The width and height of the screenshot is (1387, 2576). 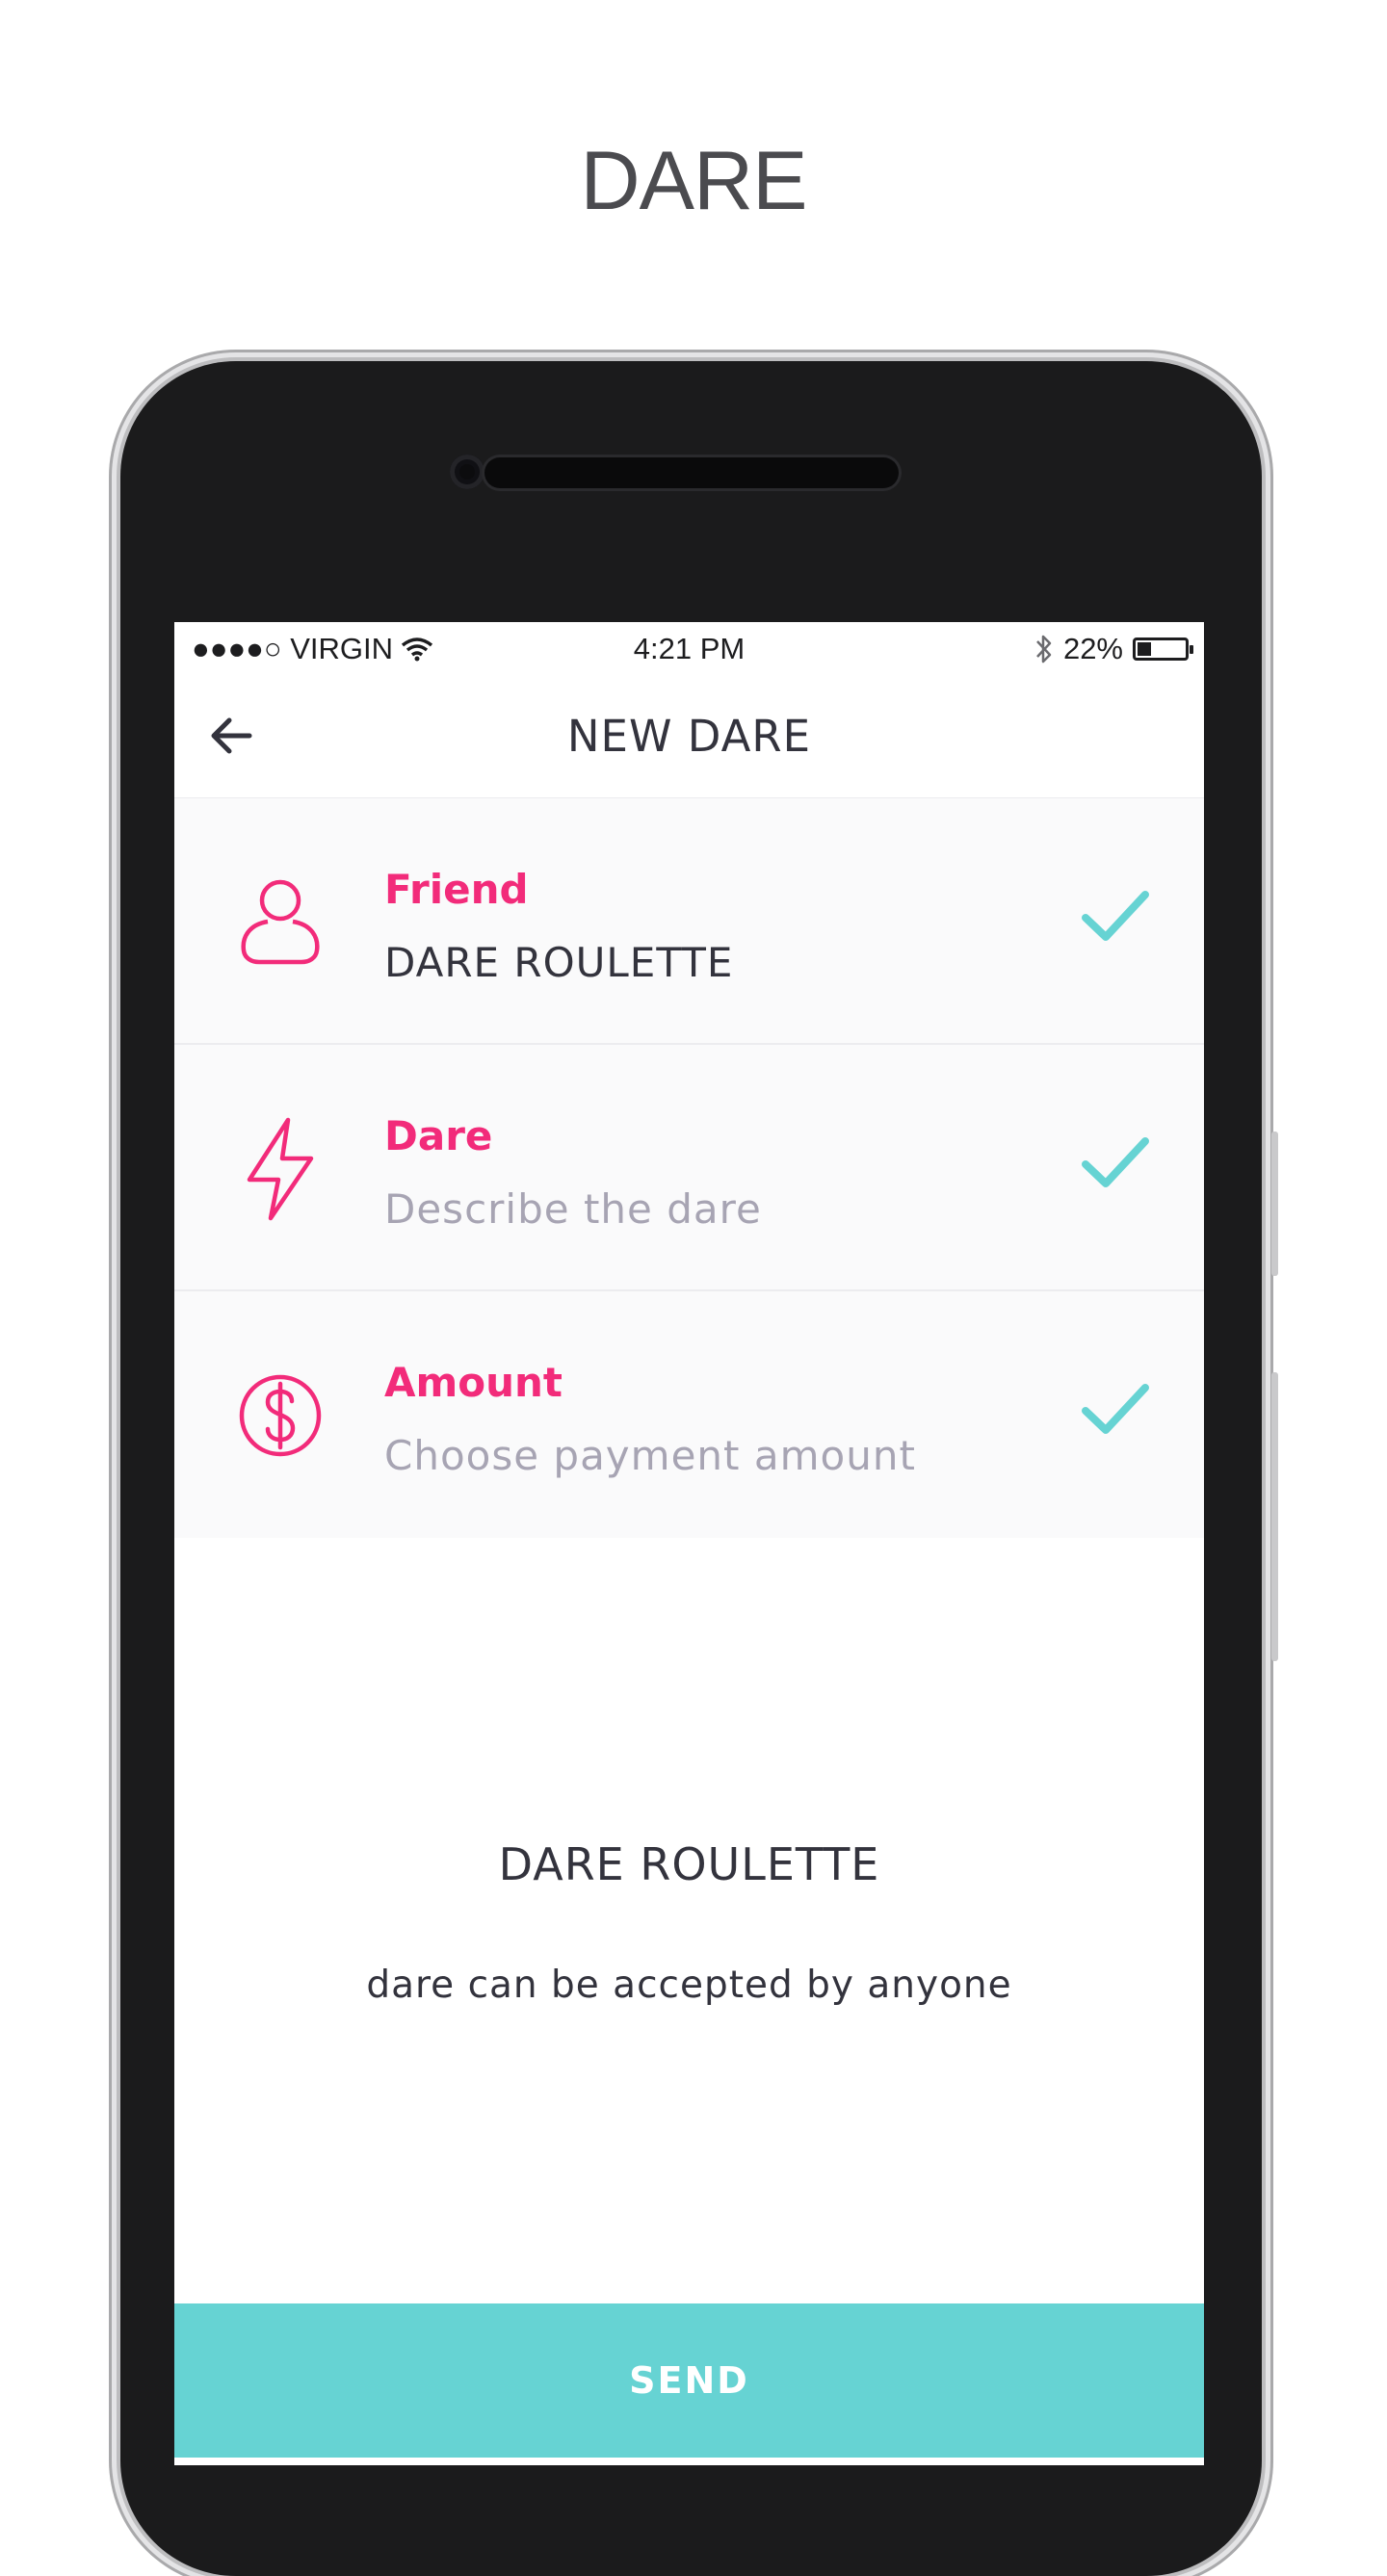 I want to click on roulette-description: dare can be accepted by anyone, so click(x=689, y=1985).